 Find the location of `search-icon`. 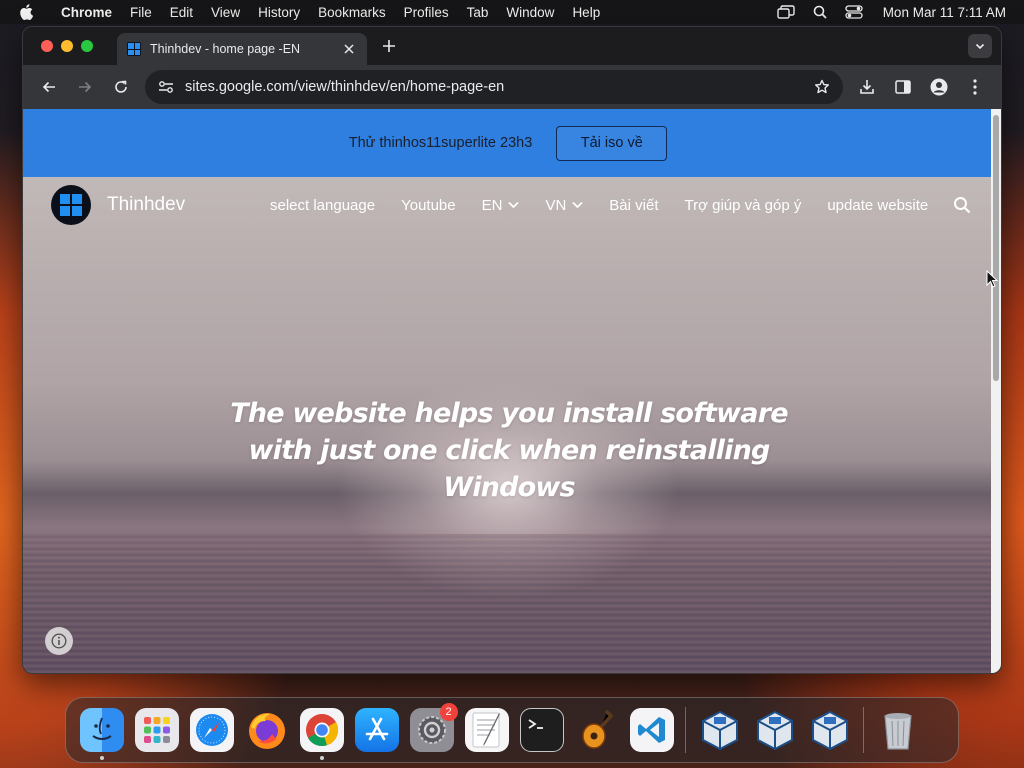

search-icon is located at coordinates (962, 205).